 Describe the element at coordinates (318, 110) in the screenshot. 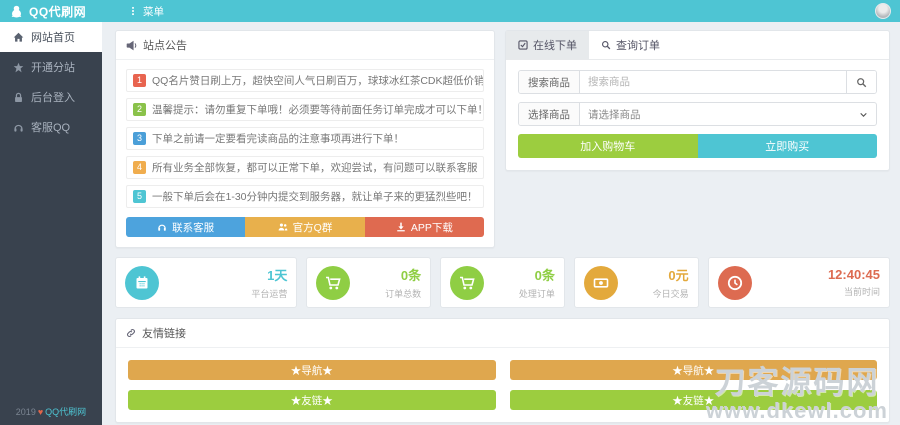

I see `notice-text: 温馨提示：请勿重复下单哦！必须要等待前面任务订单完成才可以下单！` at that location.